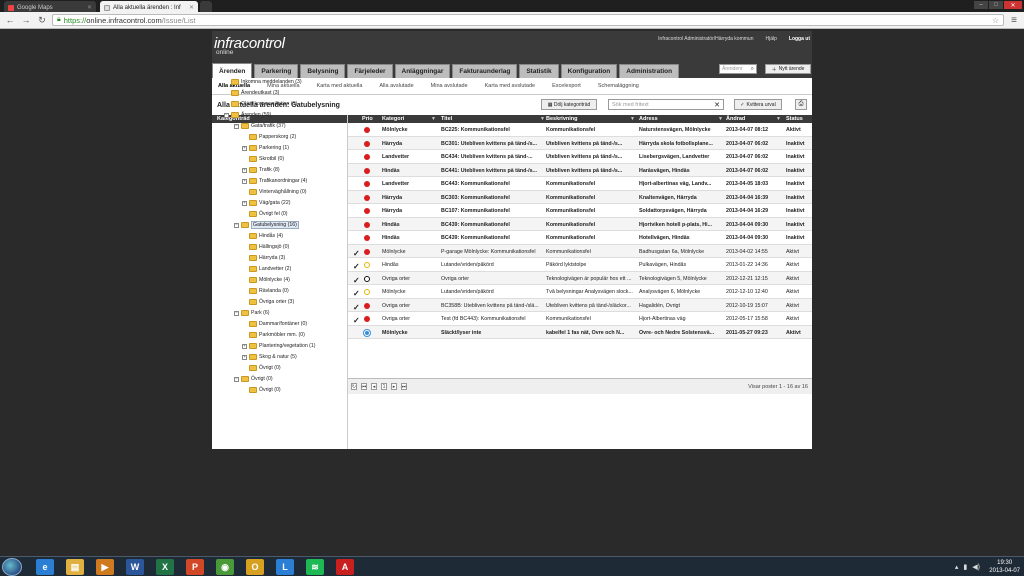 This screenshot has width=1024, height=576. Describe the element at coordinates (801, 104) in the screenshot. I see `print-icon: ⎙` at that location.